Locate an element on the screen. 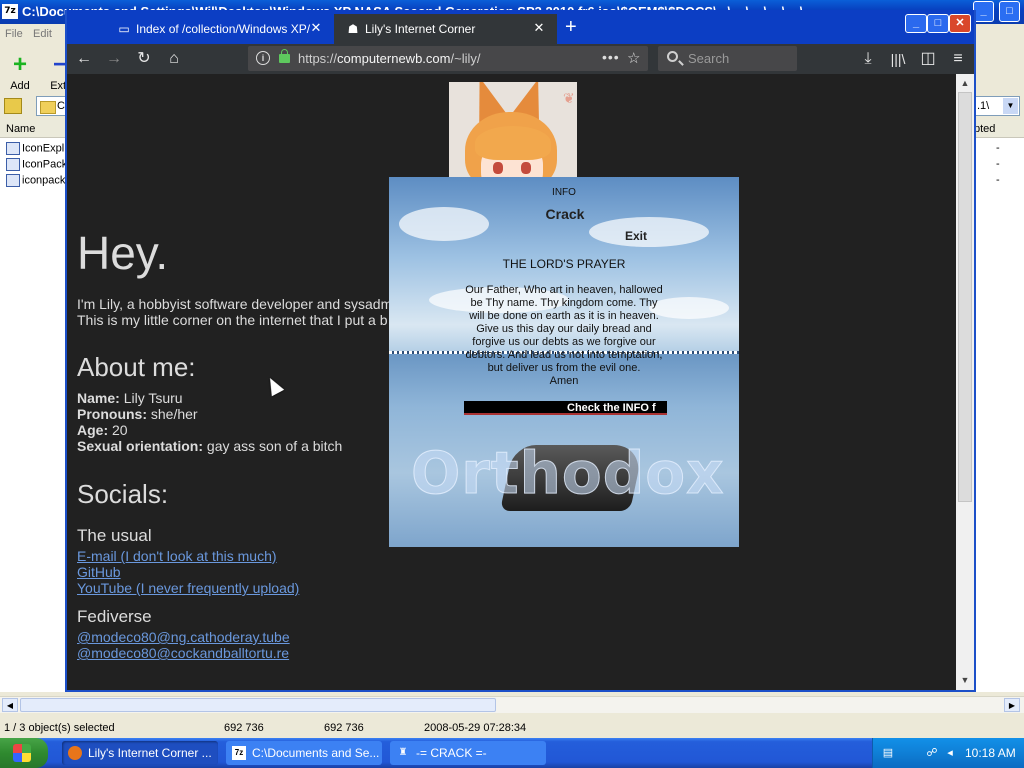 This screenshot has width=1024, height=768. page-heading: Hey. is located at coordinates (123, 253).